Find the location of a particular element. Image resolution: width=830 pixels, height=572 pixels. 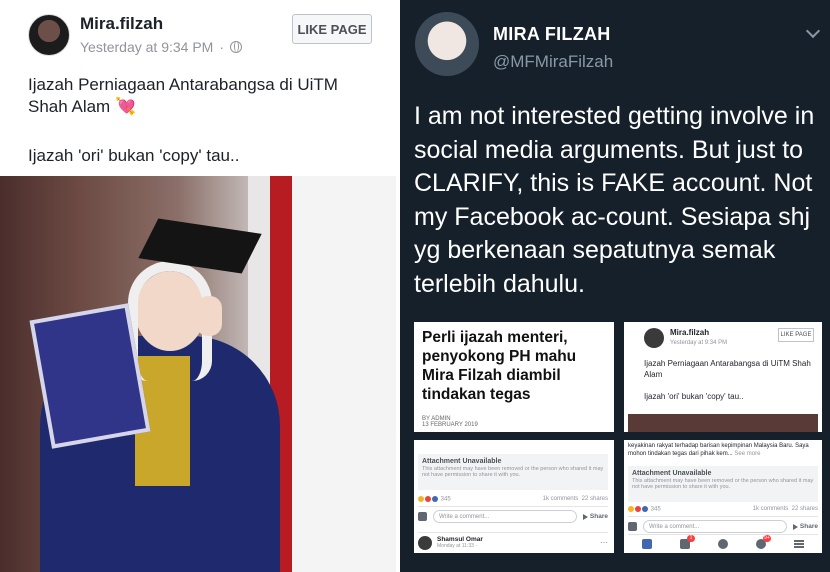

comment-row: Shamsul Omar Monday at 11:33 · ··· is located at coordinates (513, 542).